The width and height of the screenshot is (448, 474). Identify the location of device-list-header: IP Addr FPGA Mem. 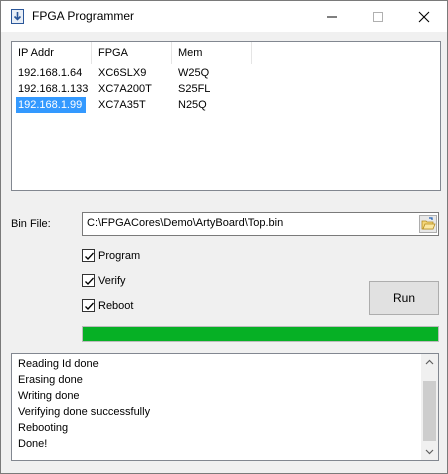
(226, 53).